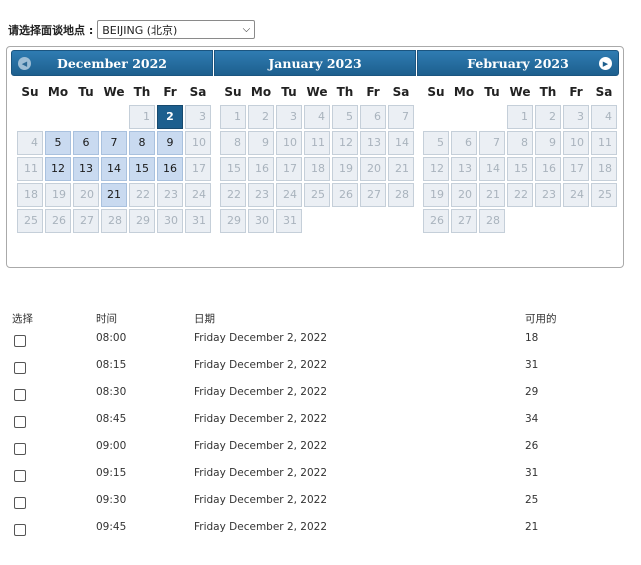 This screenshot has width=641, height=565. I want to click on cell-time: 09:30, so click(111, 500).